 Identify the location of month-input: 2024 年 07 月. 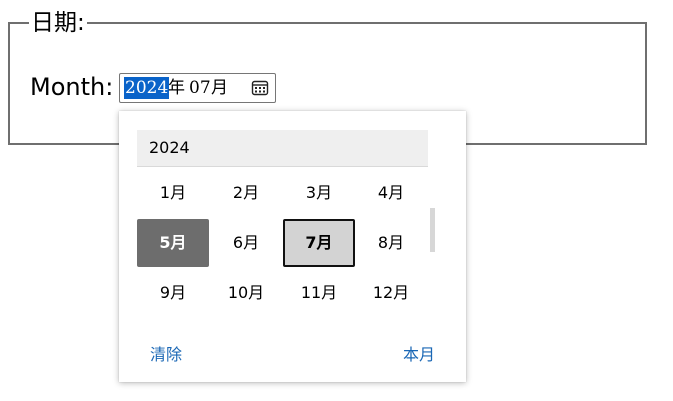
(197, 88).